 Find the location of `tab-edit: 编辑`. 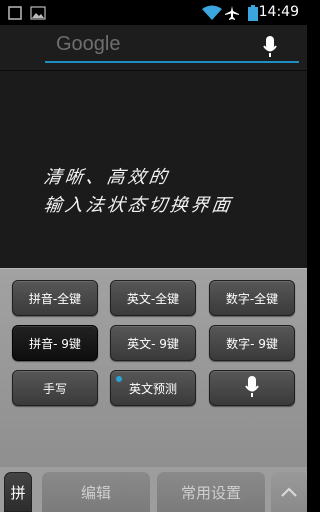

tab-edit: 编辑 is located at coordinates (96, 492).